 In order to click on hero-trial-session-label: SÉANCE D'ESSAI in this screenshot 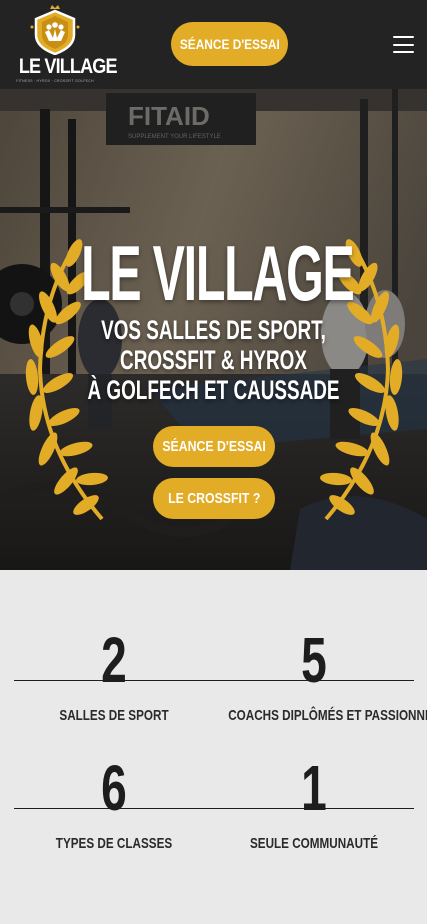, I will do `click(214, 446)`.